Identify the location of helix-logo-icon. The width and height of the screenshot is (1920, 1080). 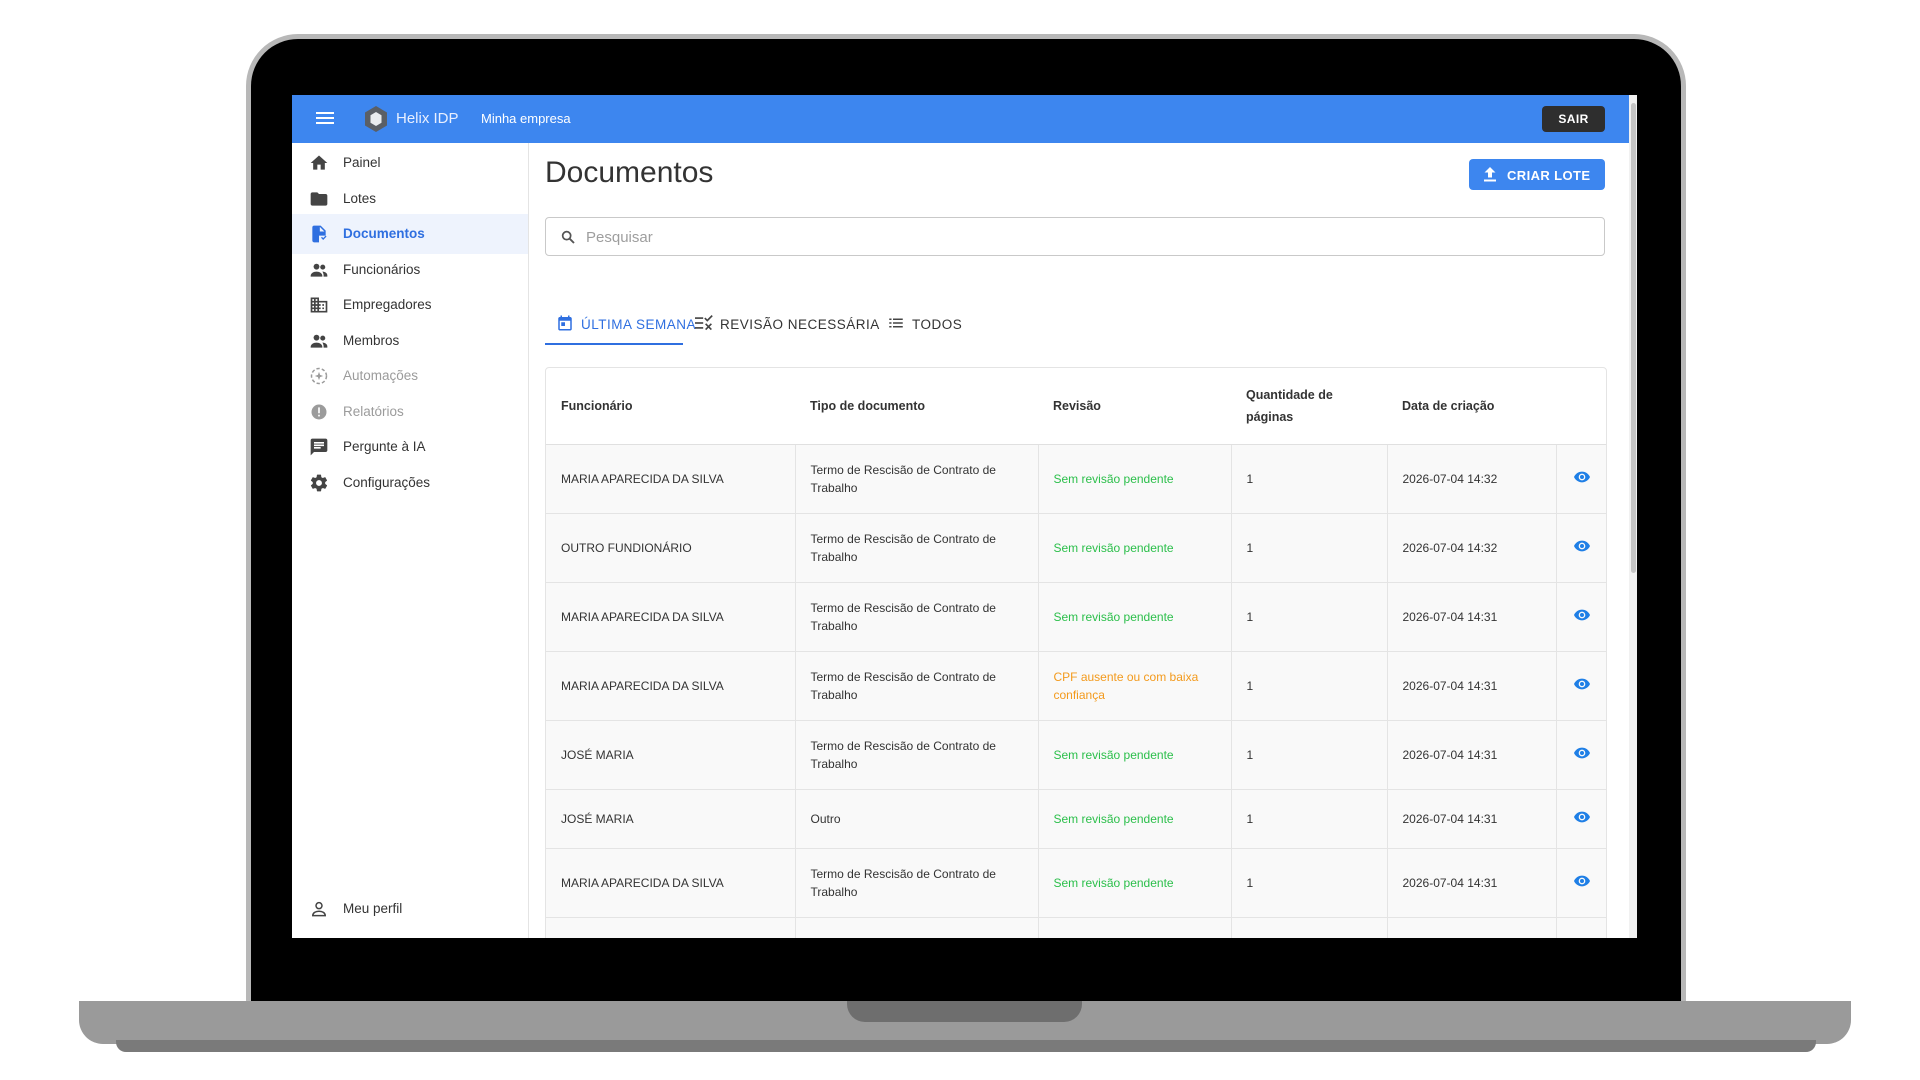
(376, 119).